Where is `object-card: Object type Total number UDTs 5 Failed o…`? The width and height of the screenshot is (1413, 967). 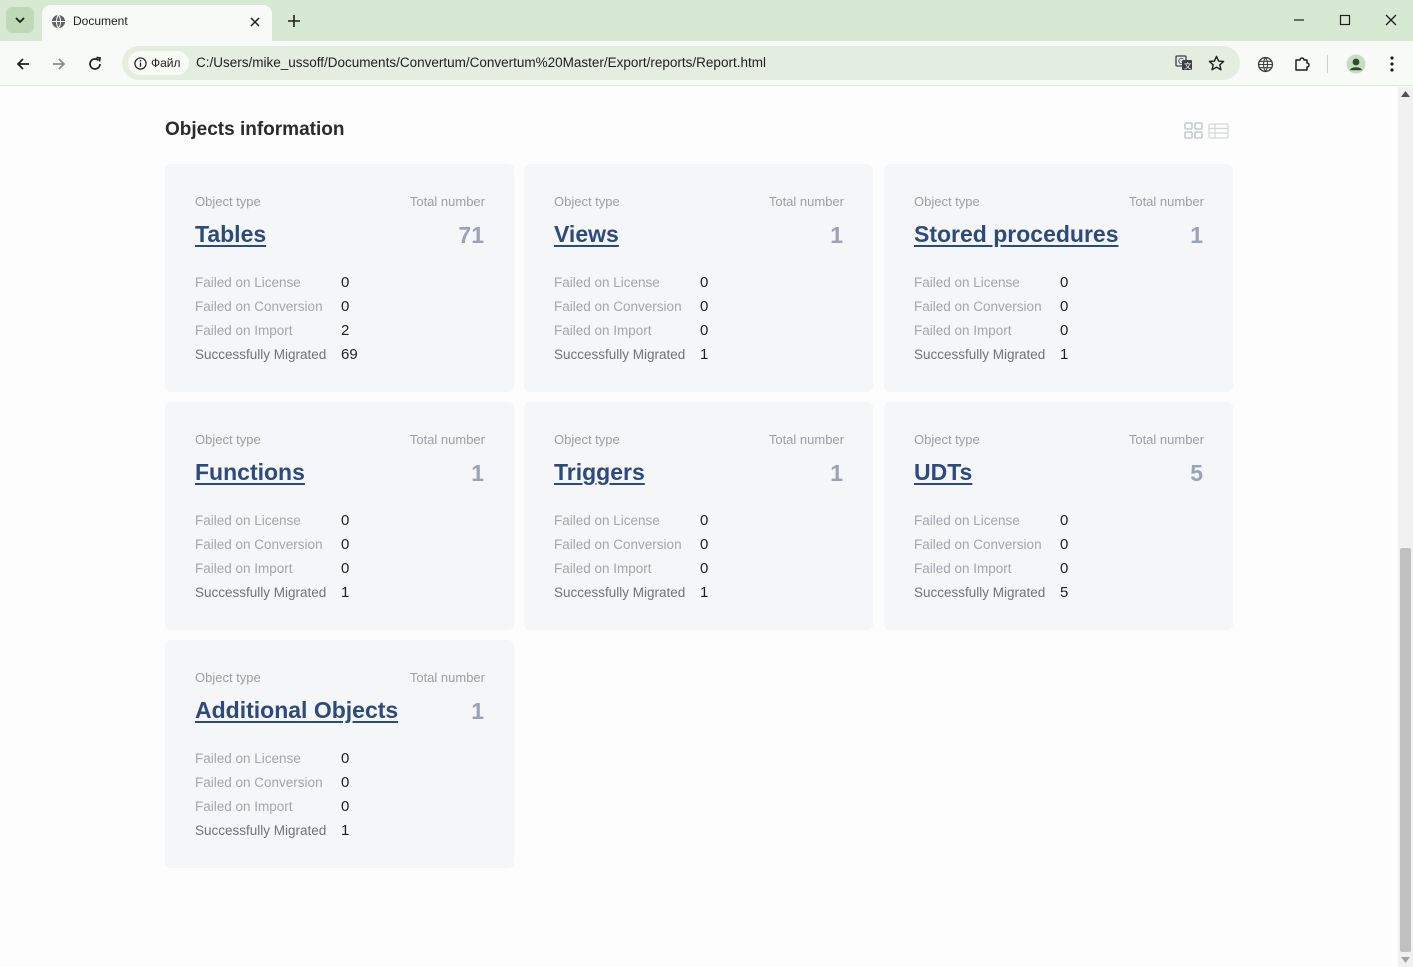 object-card: Object type Total number UDTs 5 Failed o… is located at coordinates (1058, 516).